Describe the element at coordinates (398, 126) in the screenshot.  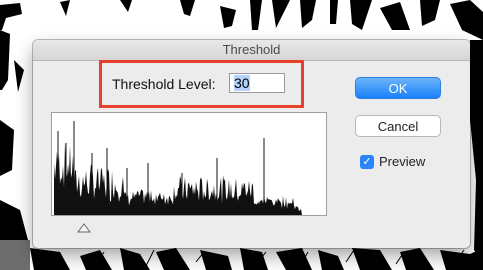
I see `cancel-button: Cancel` at that location.